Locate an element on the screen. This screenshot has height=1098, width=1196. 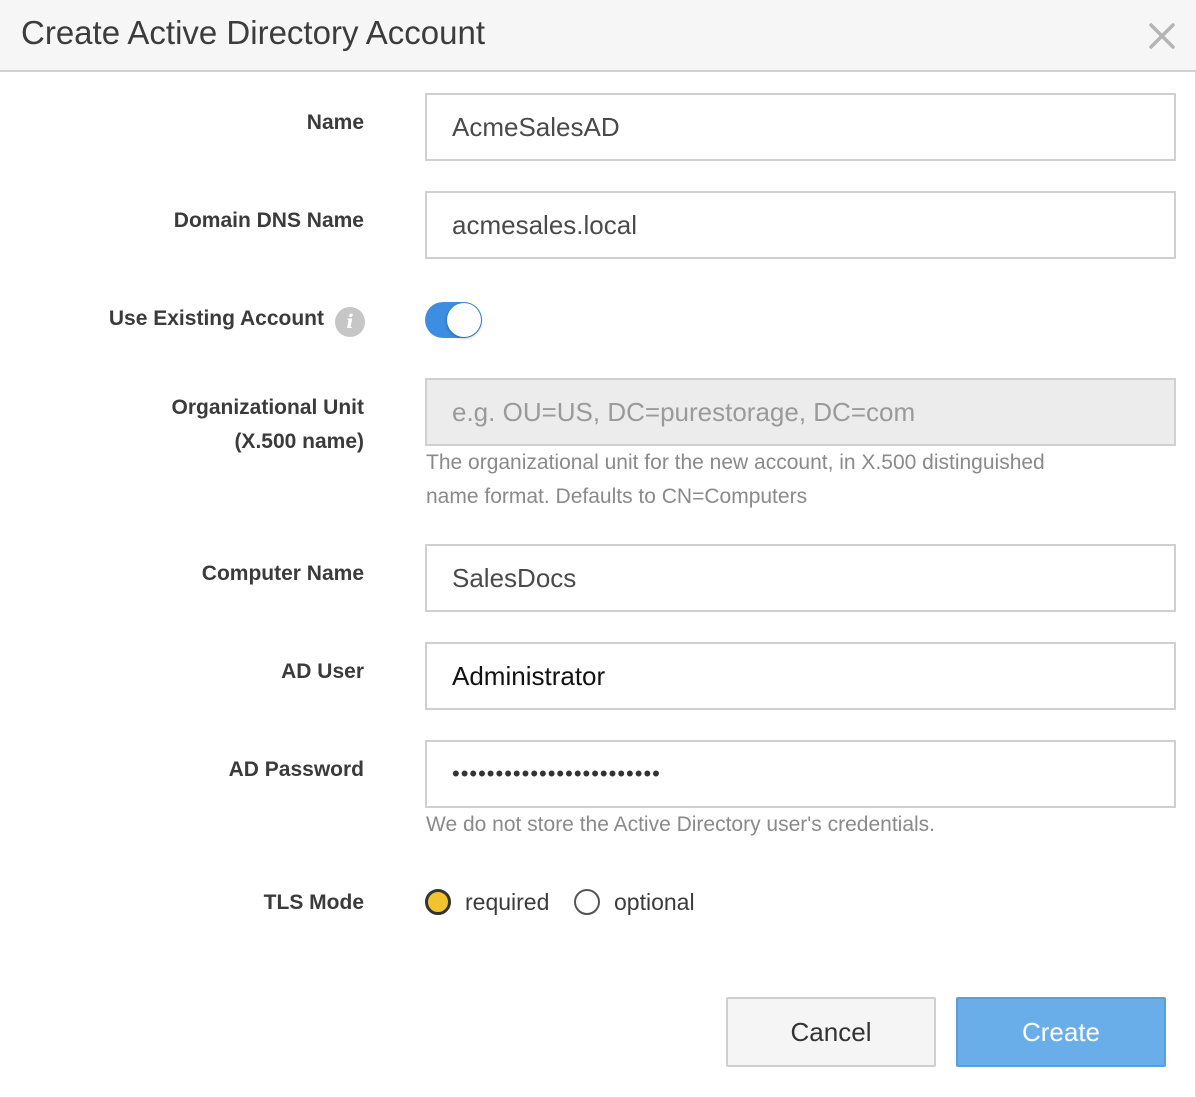
organizational-unit-label: Organizational Unit is located at coordinates (267, 407).